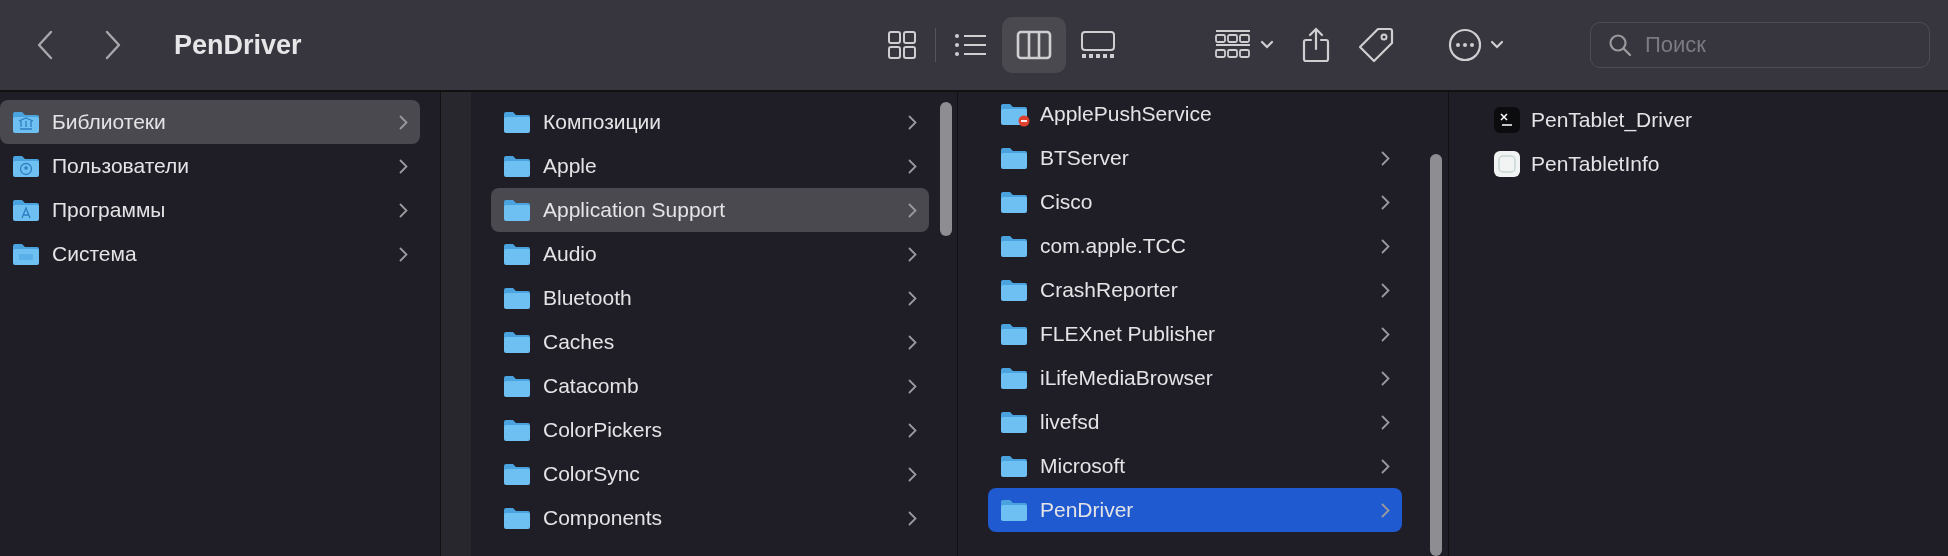 The width and height of the screenshot is (1948, 556). I want to click on file-row: Audio, so click(710, 254).